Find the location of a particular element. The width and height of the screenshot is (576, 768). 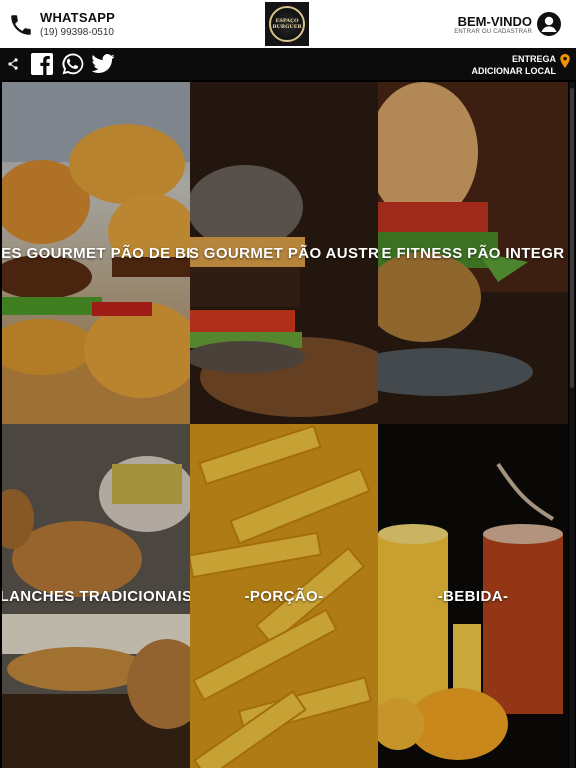

location-pin-icon is located at coordinates (565, 61).